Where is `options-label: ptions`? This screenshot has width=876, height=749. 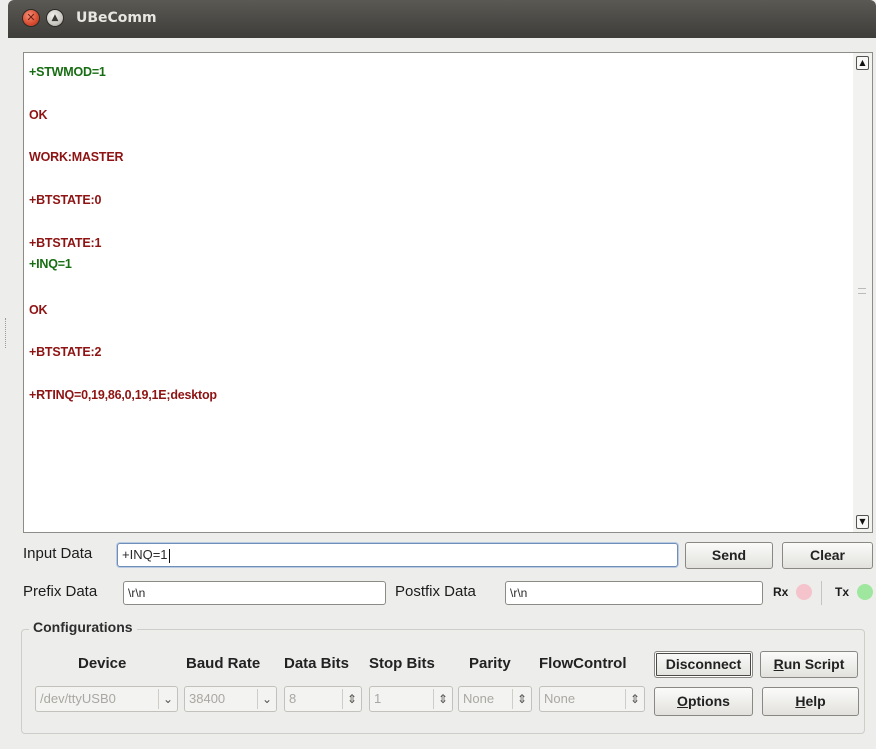 options-label: ptions is located at coordinates (708, 701).